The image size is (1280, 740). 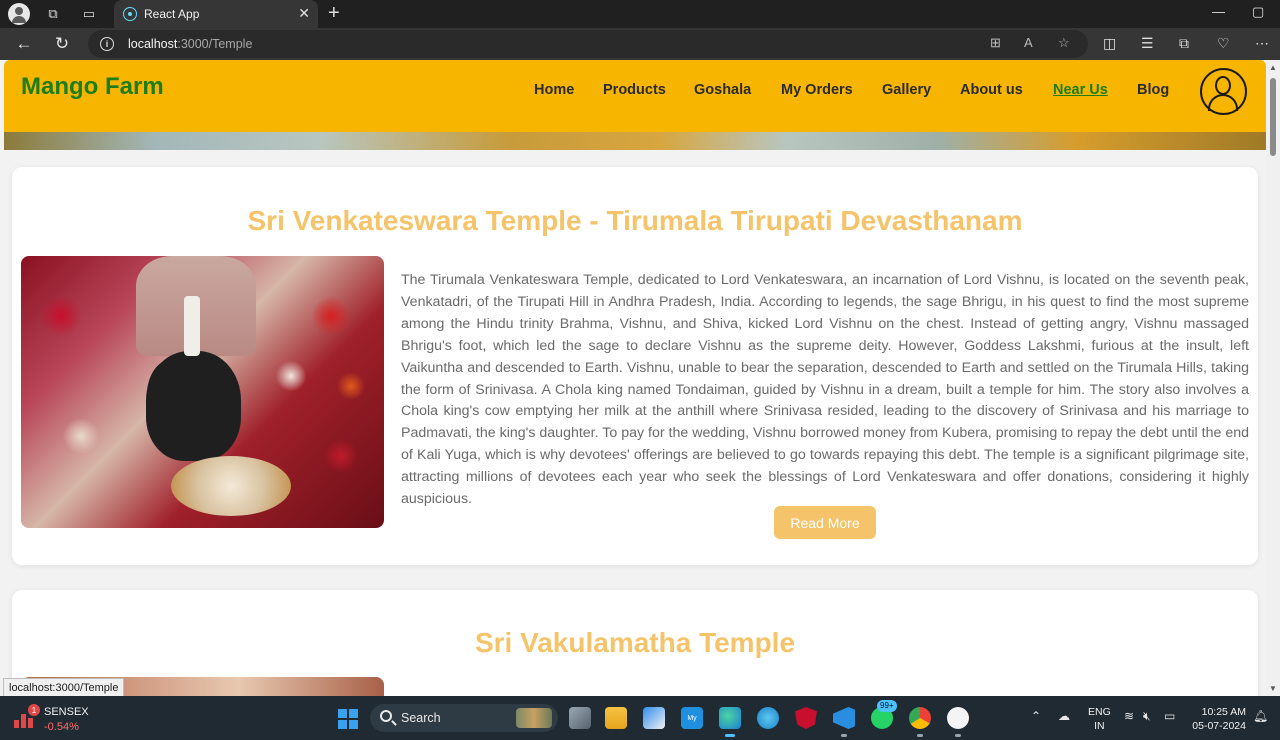 I want to click on refresh-icon: ↻, so click(x=62, y=44).